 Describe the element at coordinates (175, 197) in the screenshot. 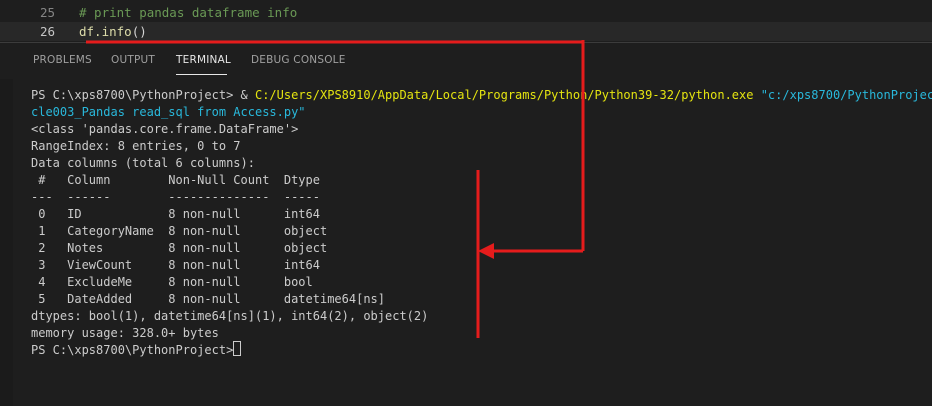

I see `terminal-output-line: --- ------ -------------- -----` at that location.